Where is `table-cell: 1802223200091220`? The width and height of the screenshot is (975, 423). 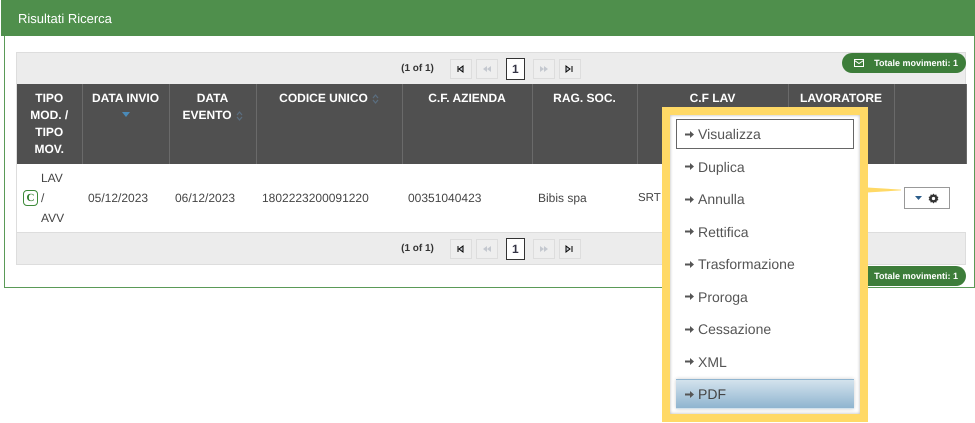
table-cell: 1802223200091220 is located at coordinates (315, 198).